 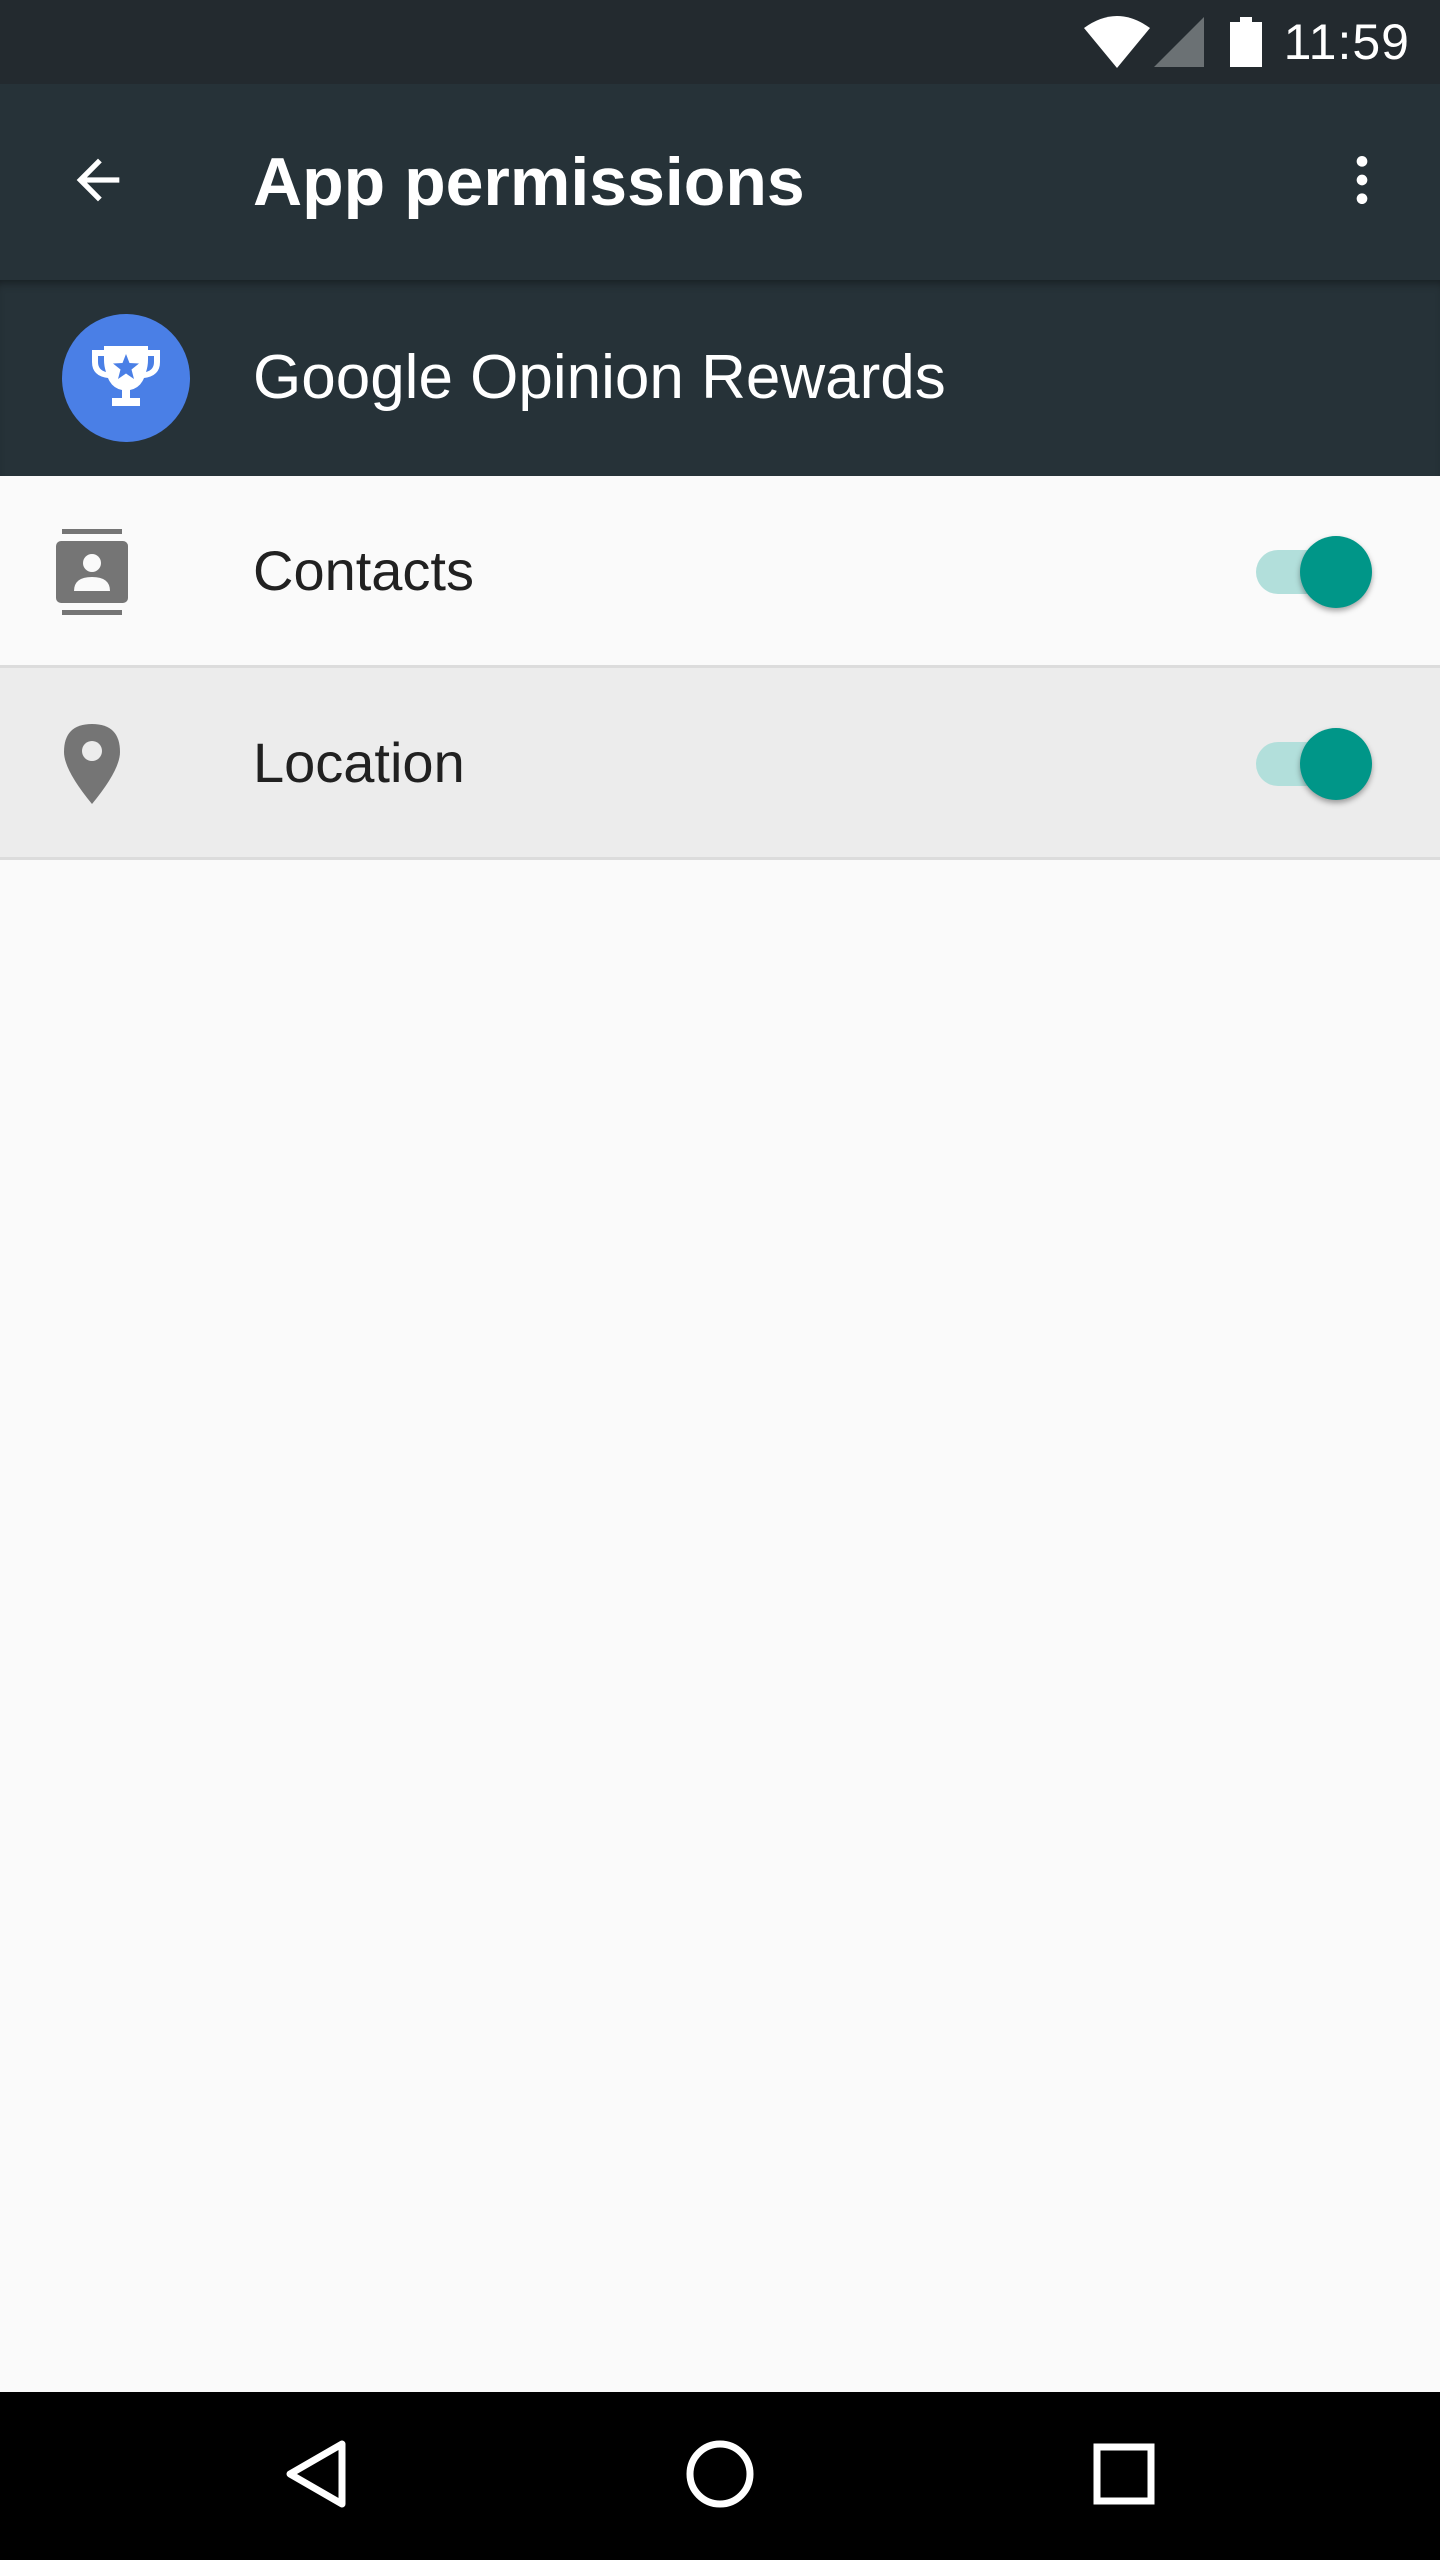 I want to click on permission-row-location: Location, so click(x=720, y=764).